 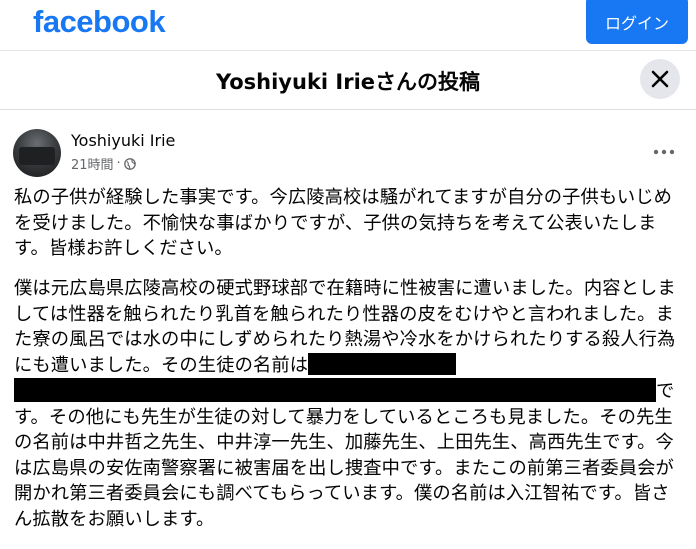 I want to click on avatar, so click(x=37, y=153).